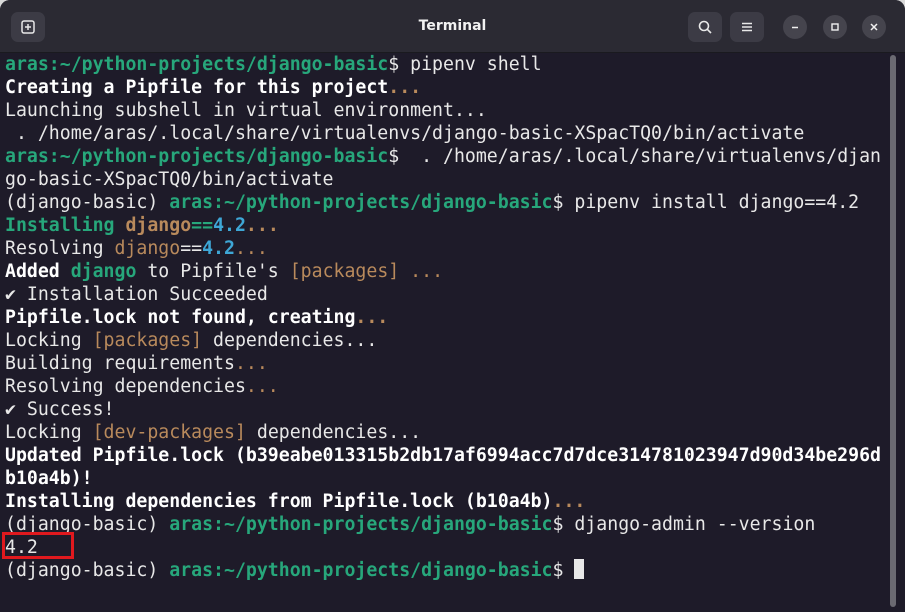 This screenshot has width=905, height=612. Describe the element at coordinates (563, 570) in the screenshot. I see `terminal-text: $` at that location.